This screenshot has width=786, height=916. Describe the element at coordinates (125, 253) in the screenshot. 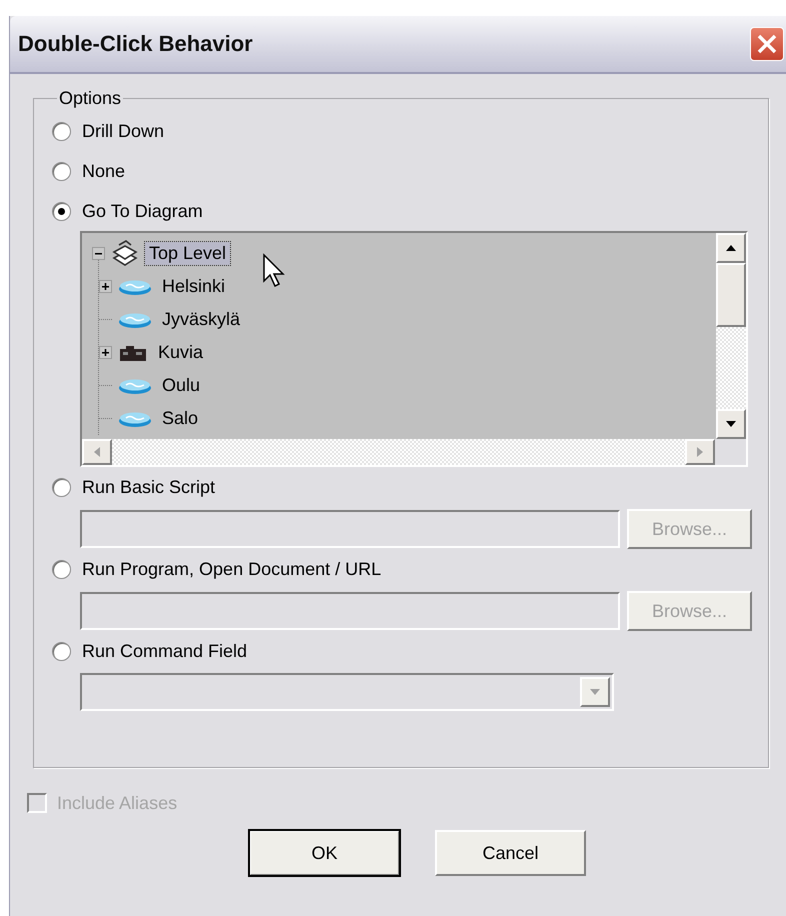

I see `layers-icon` at that location.